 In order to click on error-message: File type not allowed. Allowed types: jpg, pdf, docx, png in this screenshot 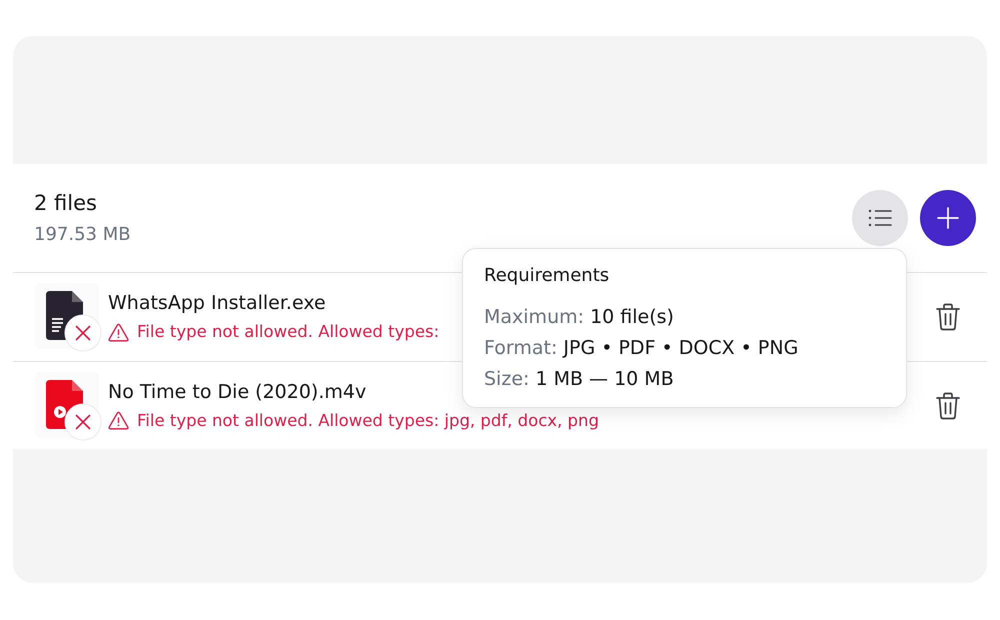, I will do `click(368, 421)`.